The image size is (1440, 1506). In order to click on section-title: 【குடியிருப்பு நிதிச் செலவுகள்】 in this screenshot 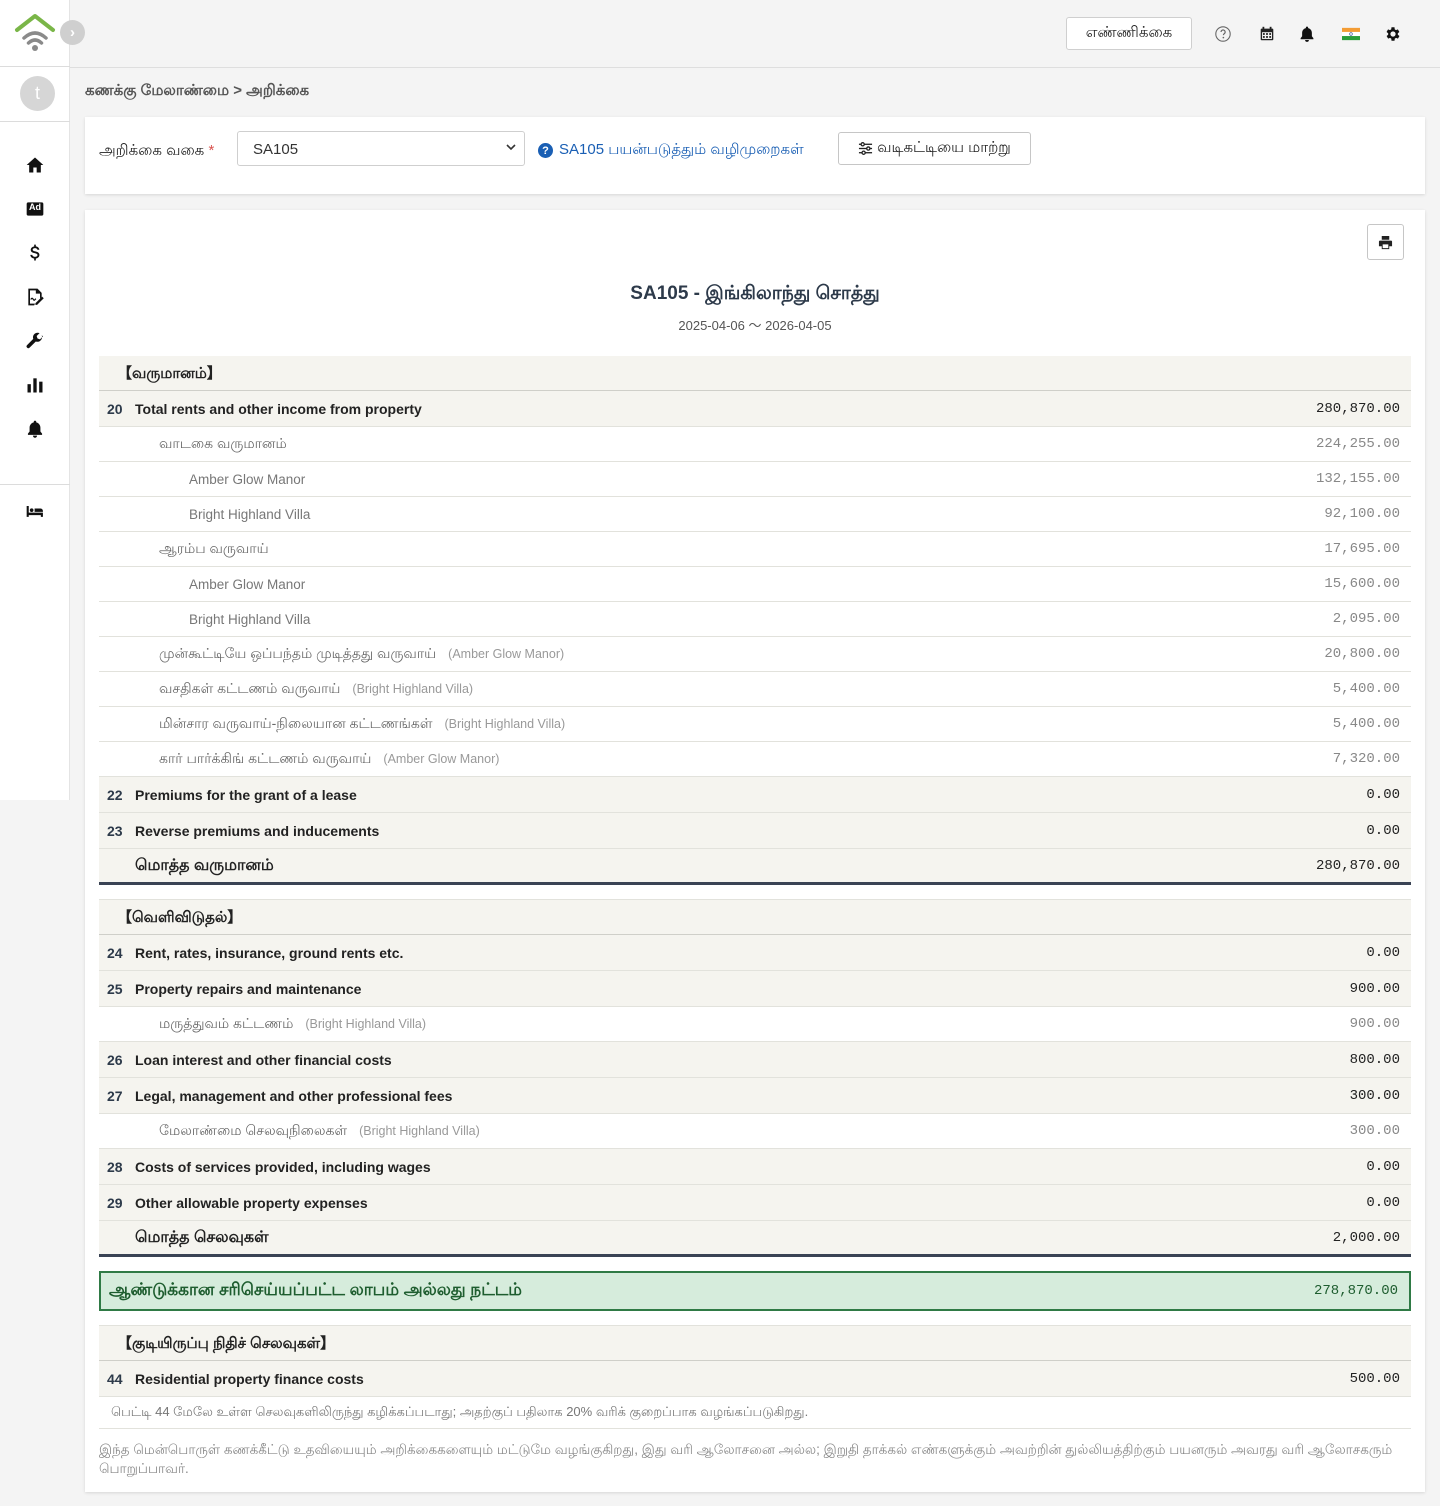, I will do `click(226, 1343)`.